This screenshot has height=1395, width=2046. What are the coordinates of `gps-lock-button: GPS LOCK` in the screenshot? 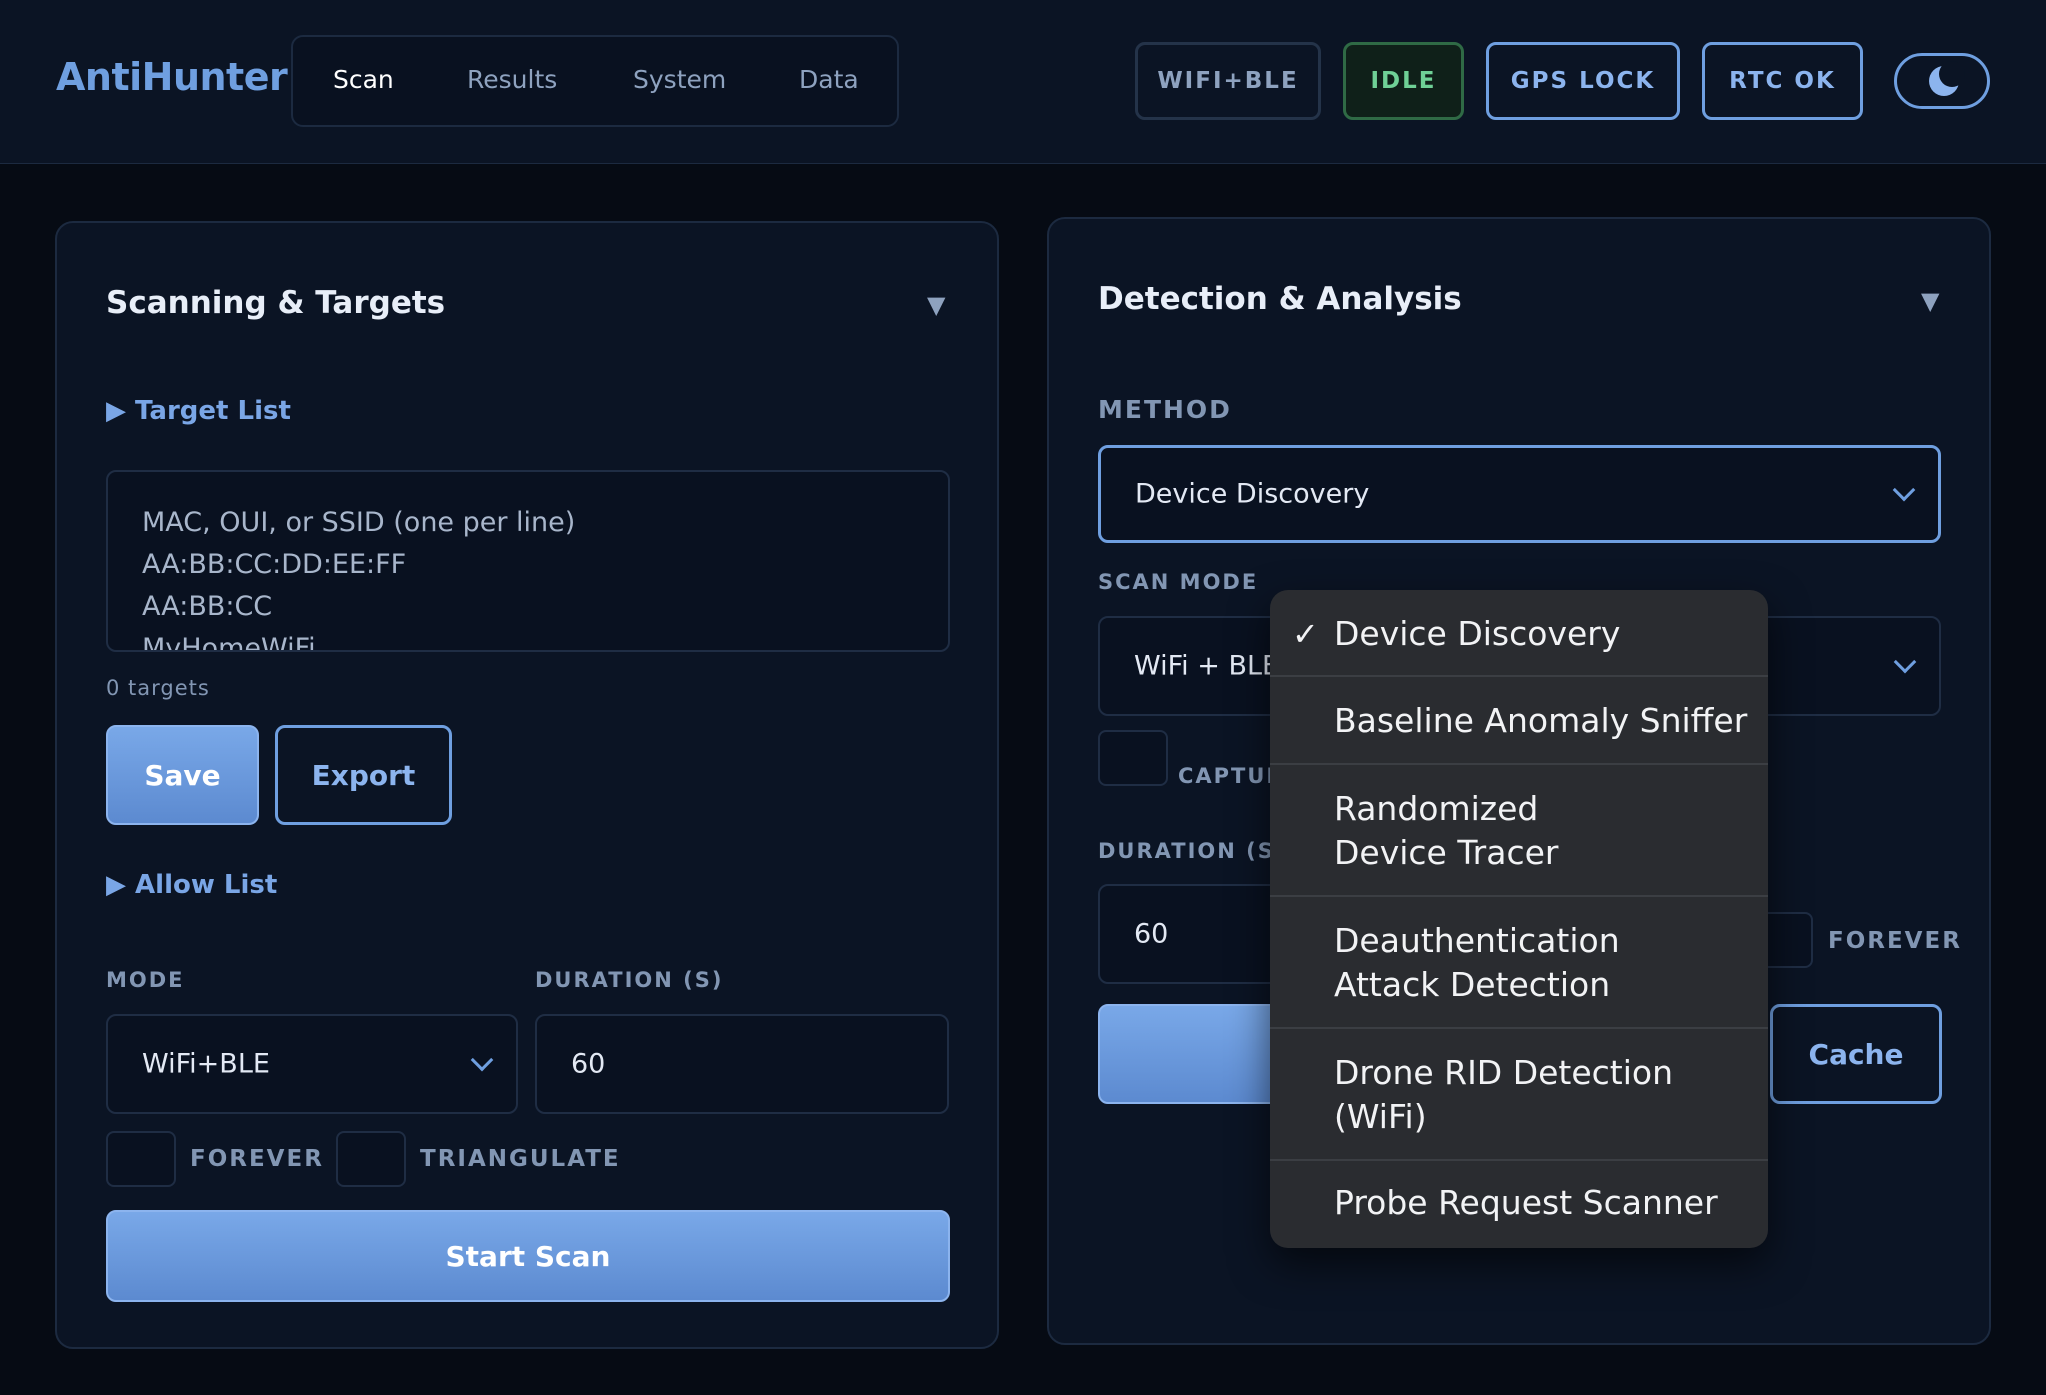 It's located at (1583, 81).